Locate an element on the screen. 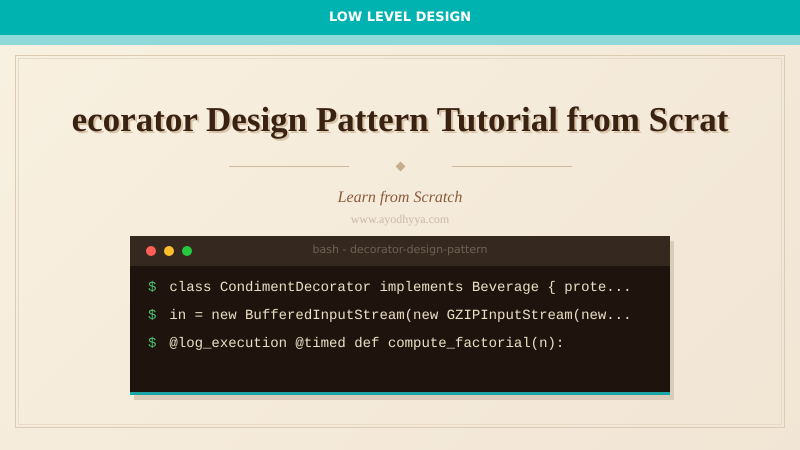 This screenshot has height=450, width=800. close-icon is located at coordinates (151, 251).